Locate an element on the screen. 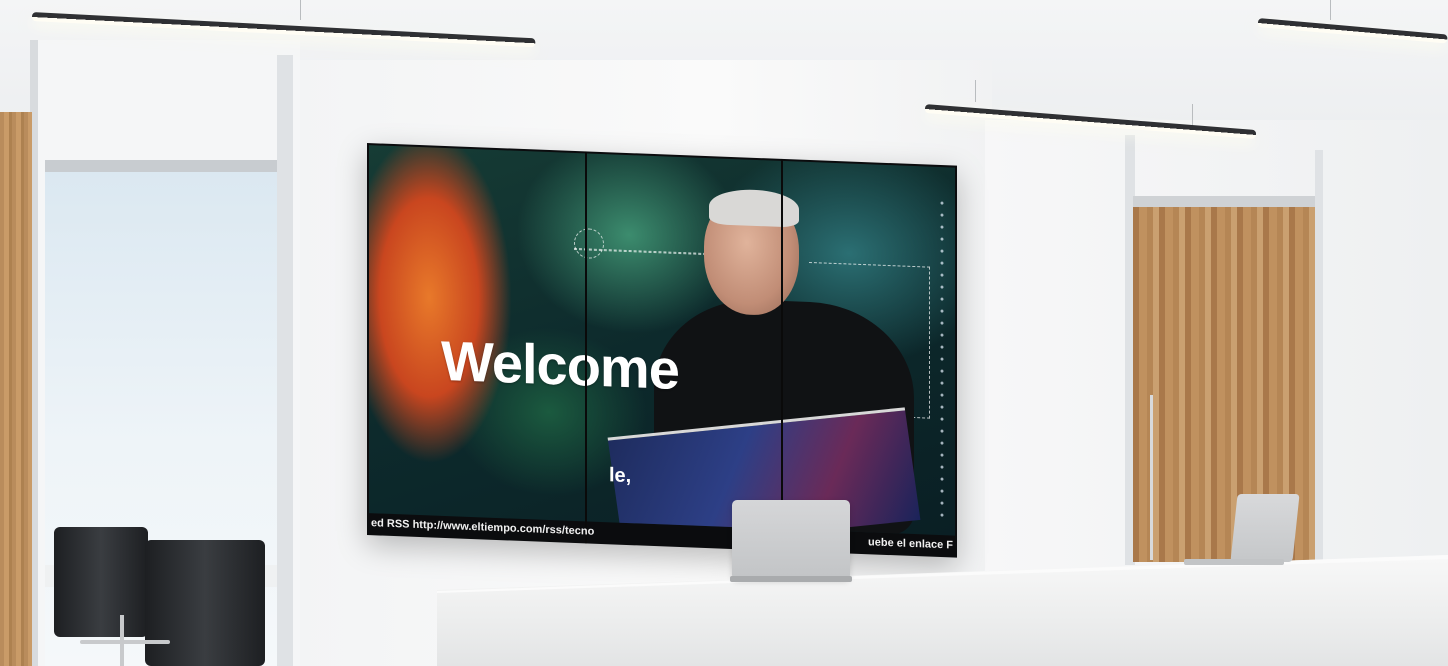 The width and height of the screenshot is (1448, 666). wood-panel-left is located at coordinates (16, 389).